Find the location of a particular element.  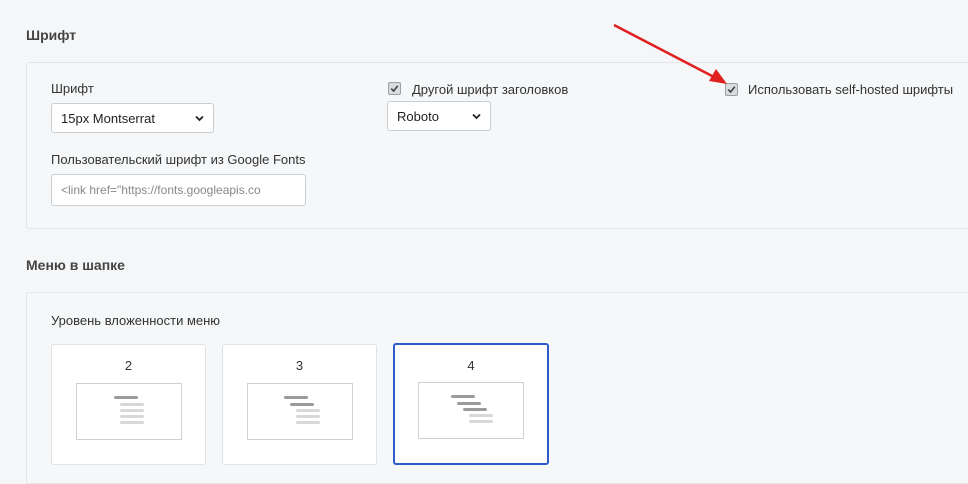

google-fonts-input: <link href="https://fonts.googleapis.co is located at coordinates (178, 190).